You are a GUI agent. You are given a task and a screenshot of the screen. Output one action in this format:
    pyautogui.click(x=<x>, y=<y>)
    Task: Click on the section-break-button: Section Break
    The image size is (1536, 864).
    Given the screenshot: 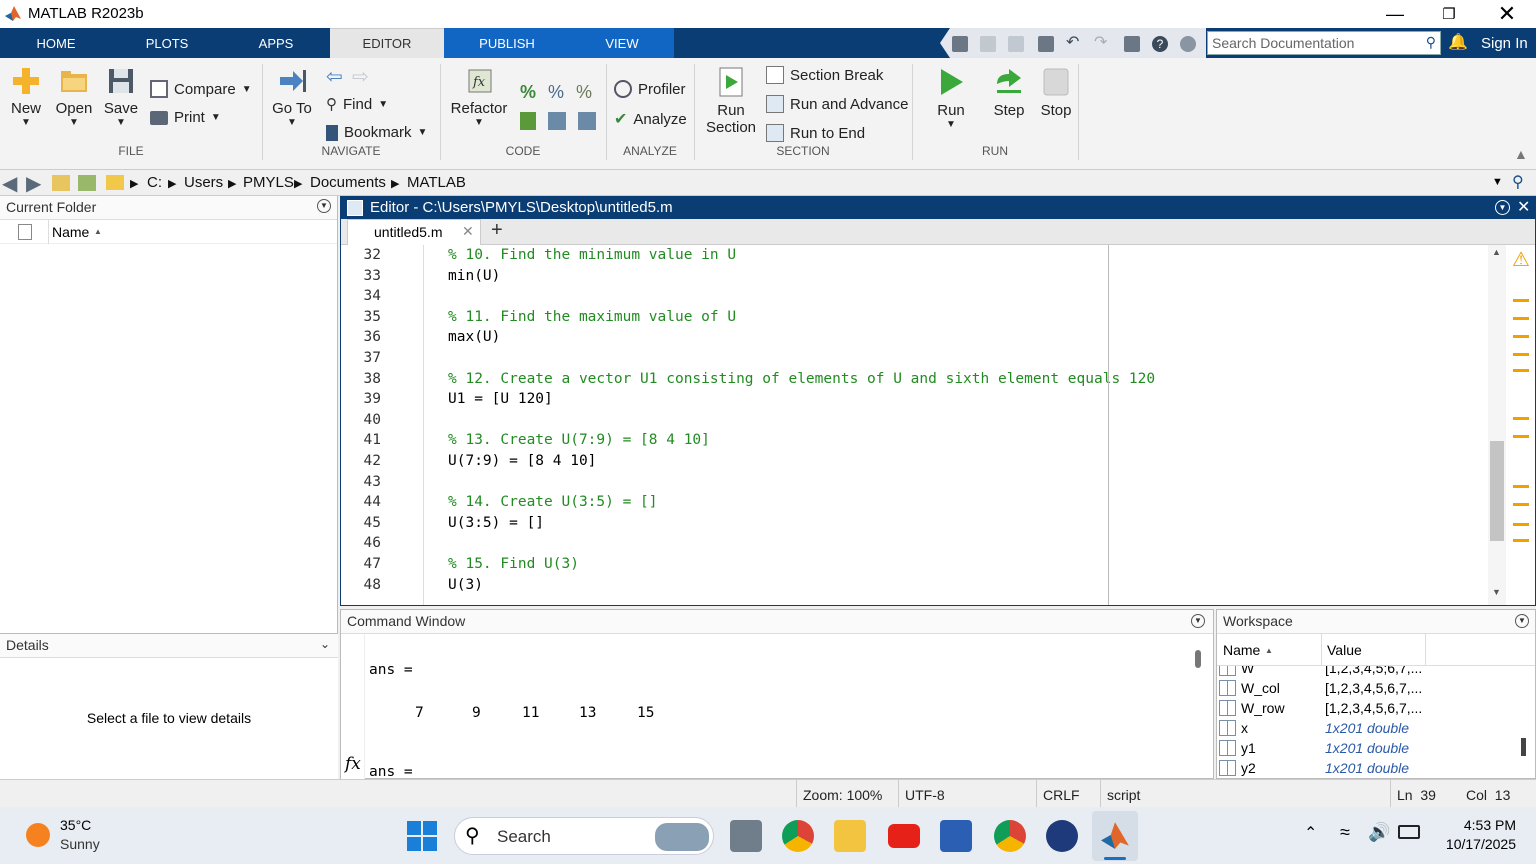 What is the action you would take?
    pyautogui.click(x=824, y=75)
    